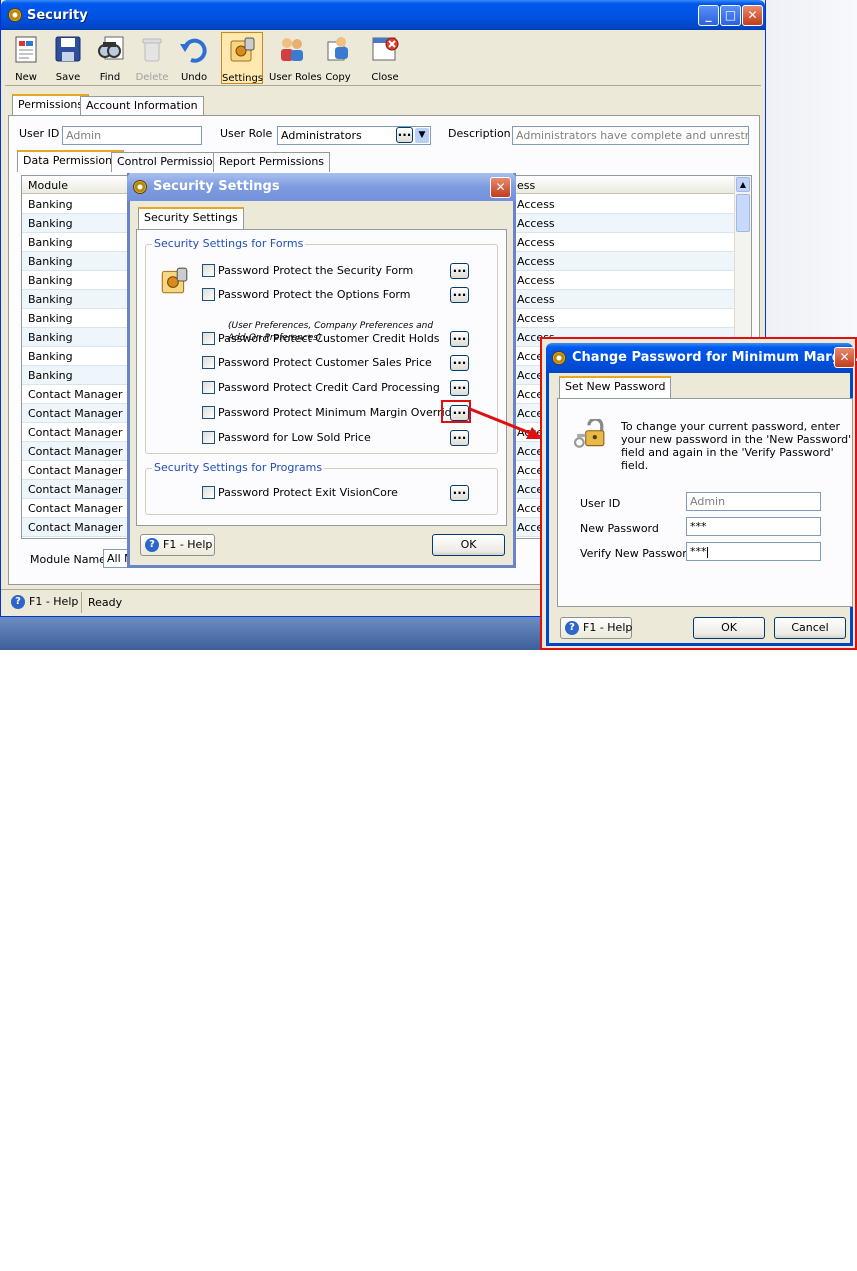  What do you see at coordinates (292, 49) in the screenshot?
I see `user-roles-icon` at bounding box center [292, 49].